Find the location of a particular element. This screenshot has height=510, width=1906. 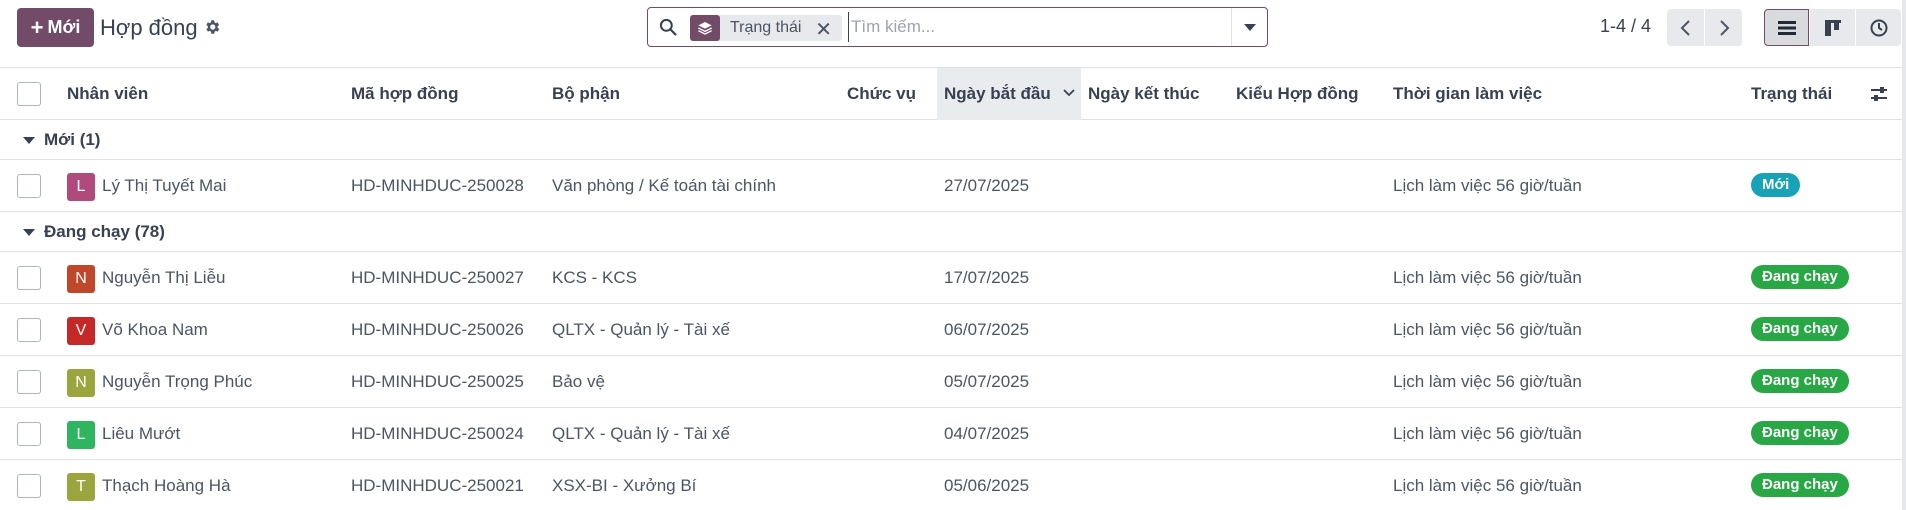

group-header: Đang chạy (78) is located at coordinates (953, 232).